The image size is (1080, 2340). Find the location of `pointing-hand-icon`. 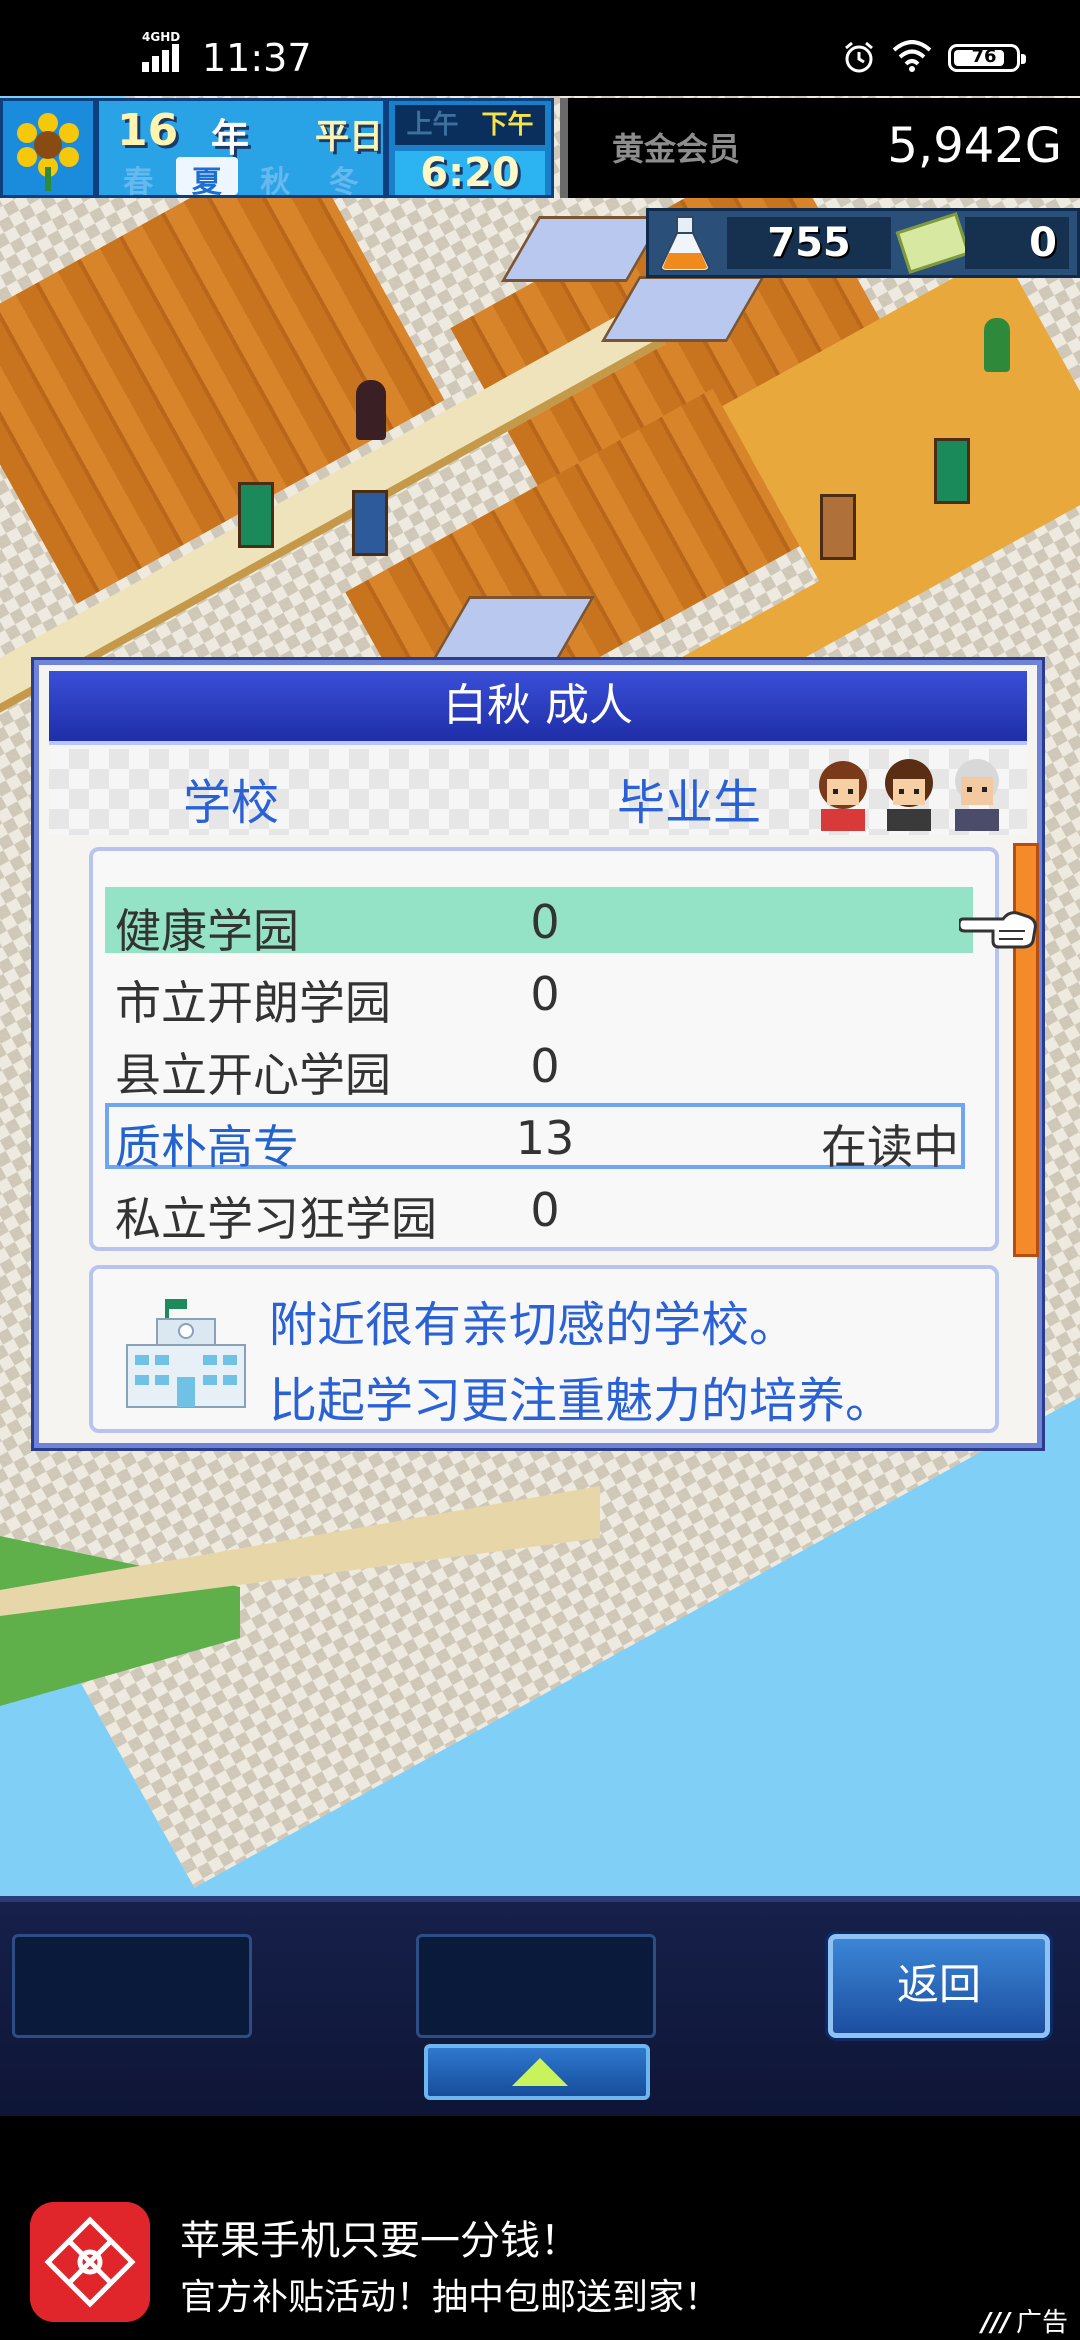

pointing-hand-icon is located at coordinates (998, 930).